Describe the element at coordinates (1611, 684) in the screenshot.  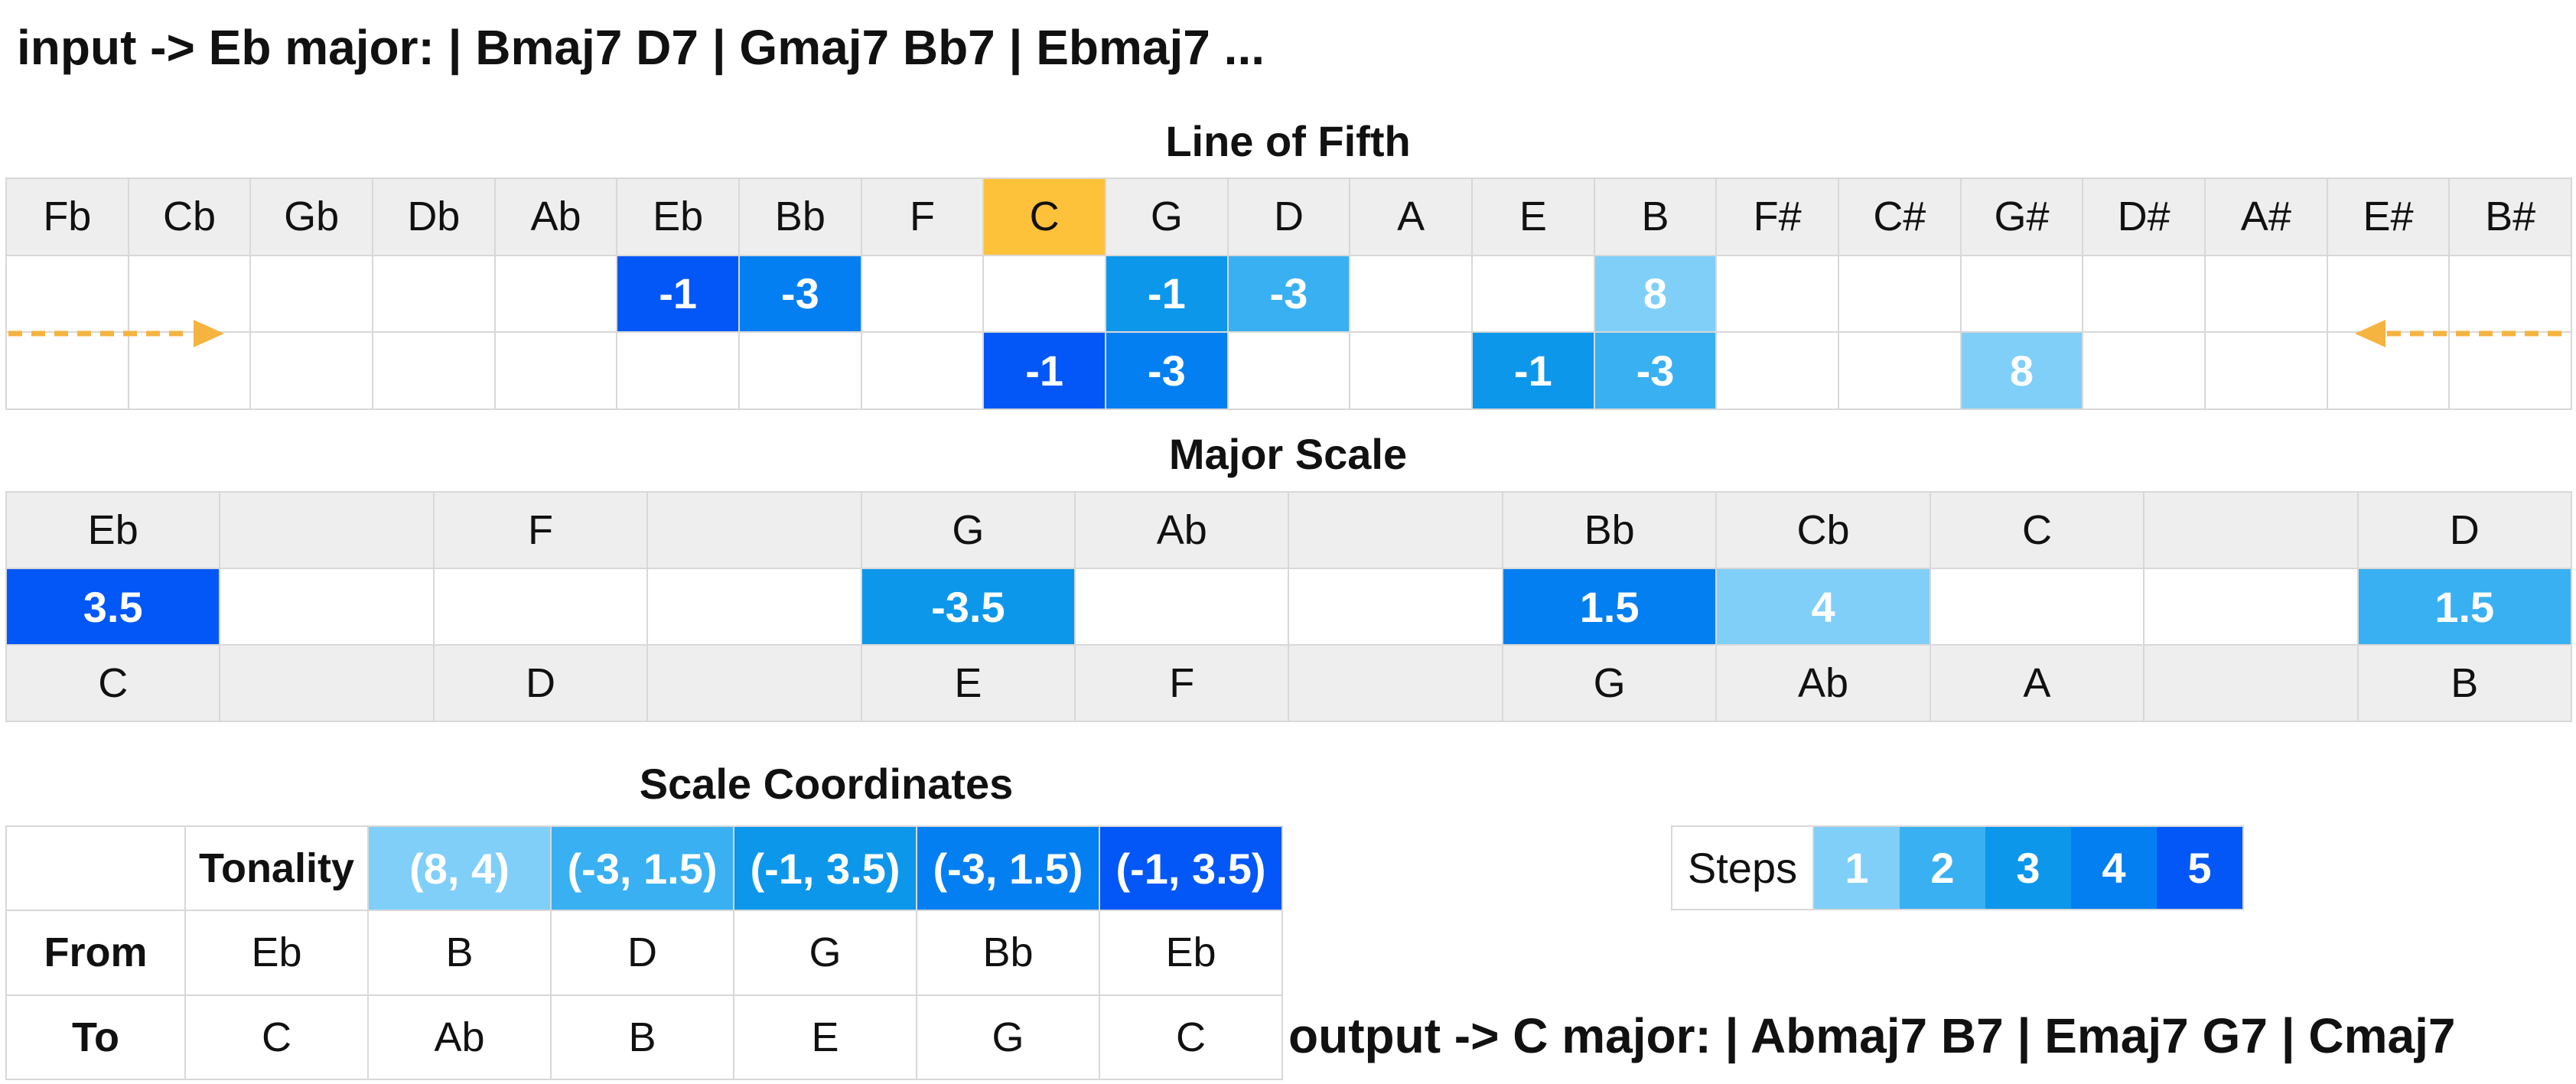
I see `scale-bottom-note: G` at that location.